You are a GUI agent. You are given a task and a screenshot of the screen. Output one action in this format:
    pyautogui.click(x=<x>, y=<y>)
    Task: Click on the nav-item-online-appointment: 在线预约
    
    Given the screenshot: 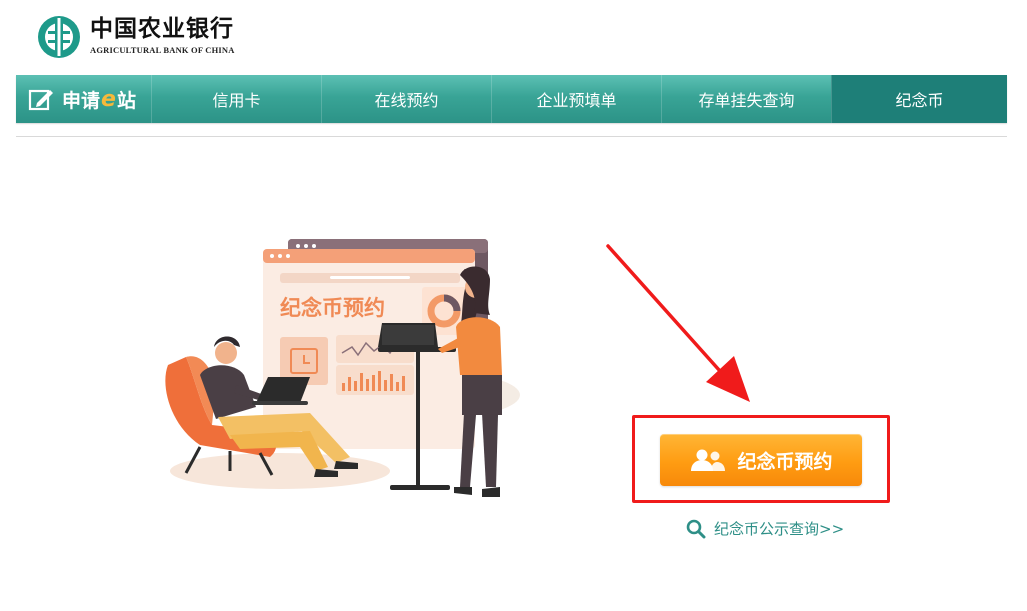 What is the action you would take?
    pyautogui.click(x=406, y=99)
    